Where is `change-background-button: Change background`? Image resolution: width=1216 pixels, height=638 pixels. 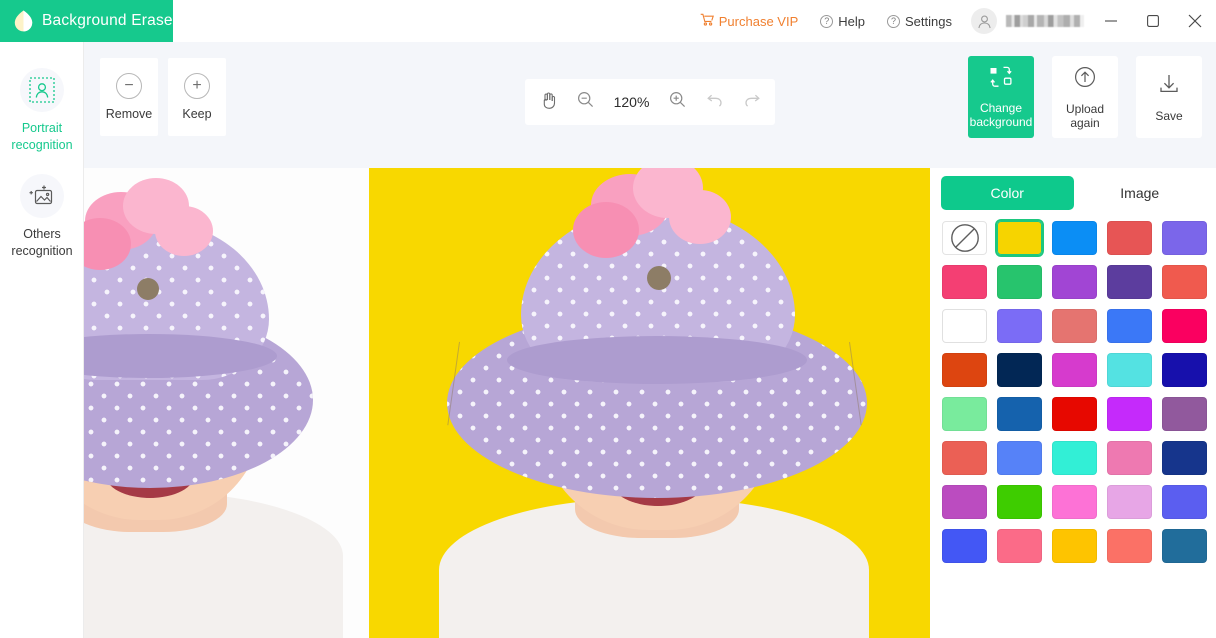 change-background-button: Change background is located at coordinates (1001, 97).